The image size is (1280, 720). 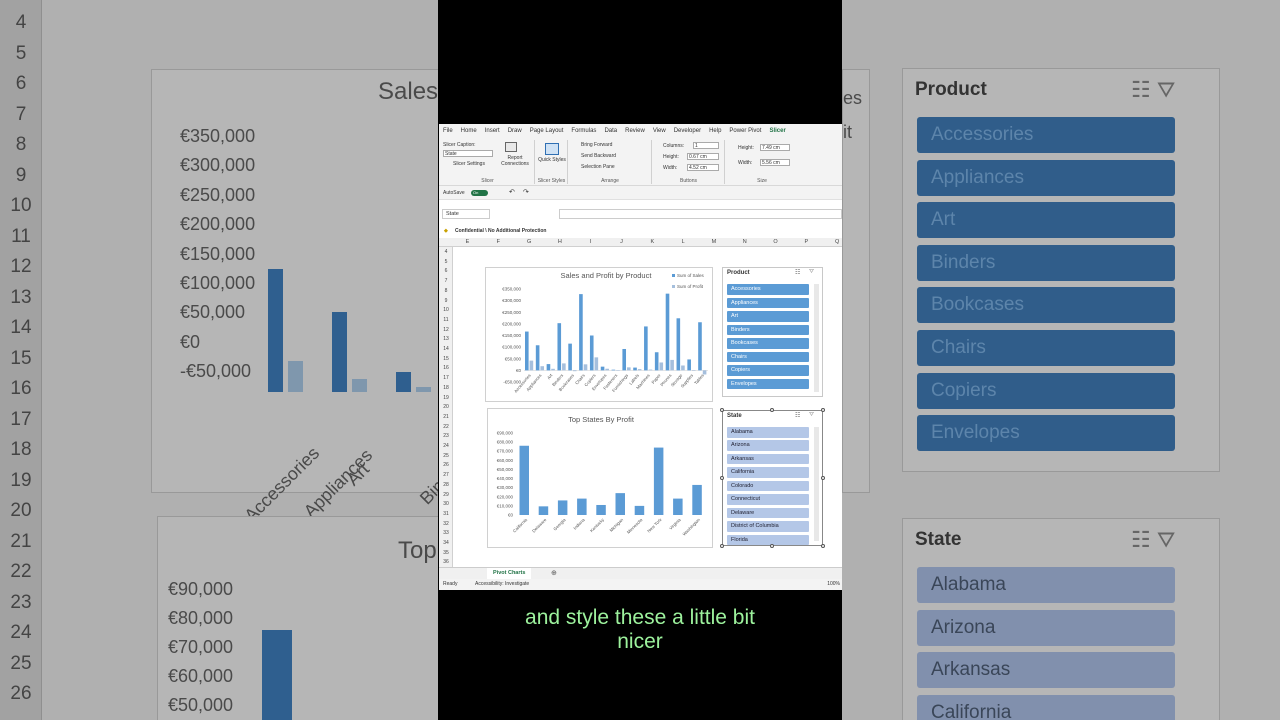 I want to click on state-item-florida: Florida, so click(x=768, y=540).